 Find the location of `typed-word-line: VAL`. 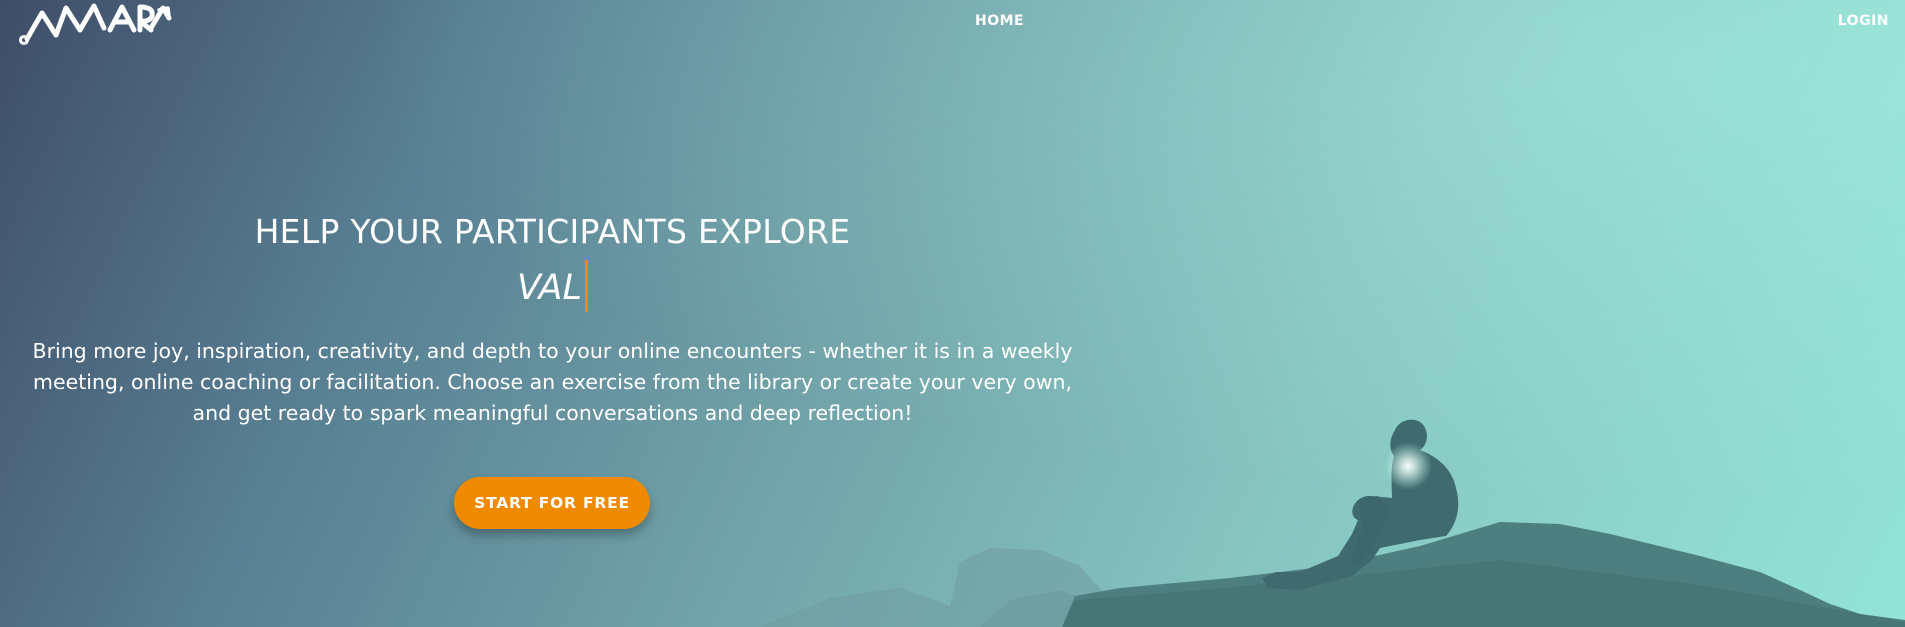

typed-word-line: VAL is located at coordinates (552, 286).